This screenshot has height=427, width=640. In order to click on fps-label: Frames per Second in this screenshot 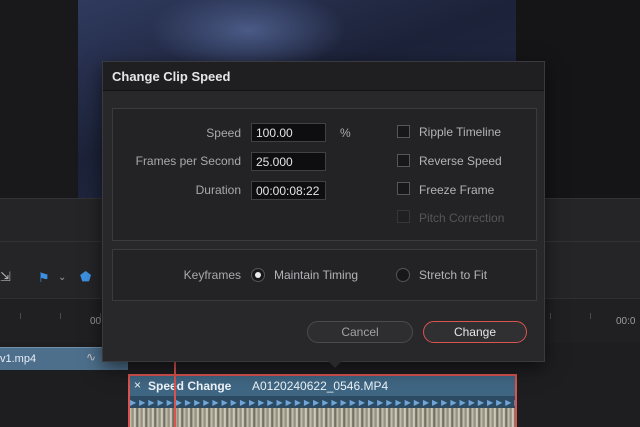, I will do `click(188, 161)`.